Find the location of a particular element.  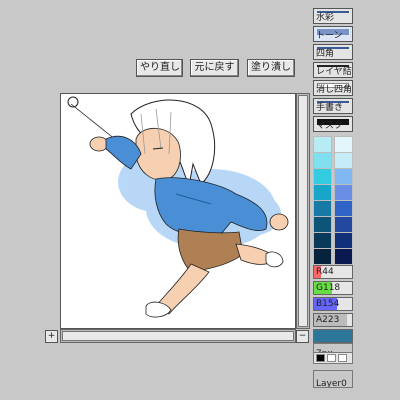

vertical-scroll-thumb is located at coordinates (303, 211).